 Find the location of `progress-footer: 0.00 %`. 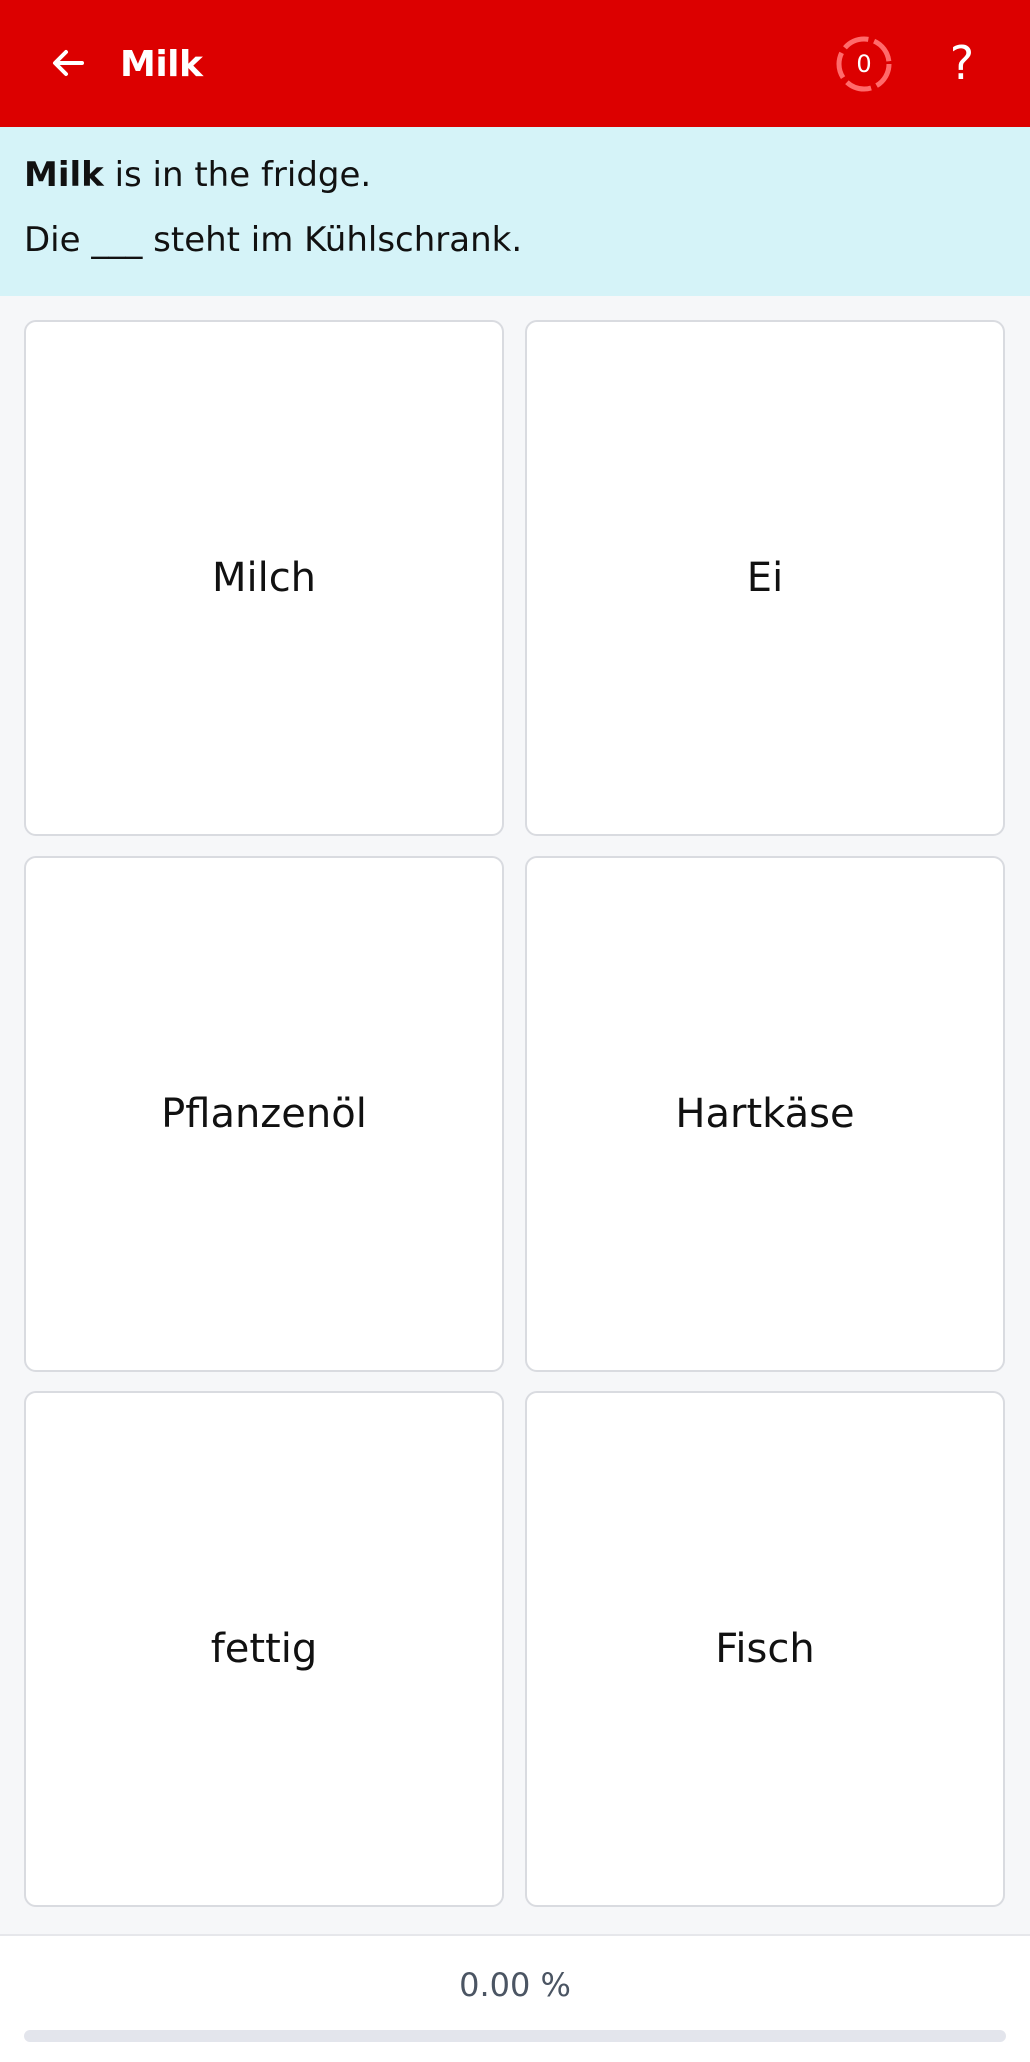

progress-footer: 0.00 % is located at coordinates (515, 1998).